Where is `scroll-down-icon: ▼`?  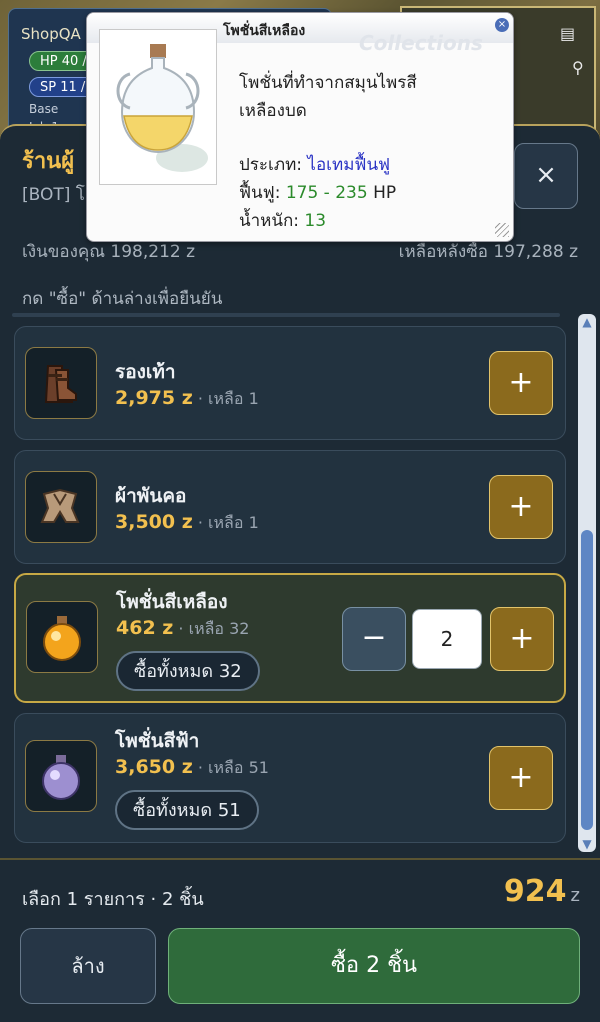 scroll-down-icon: ▼ is located at coordinates (587, 844).